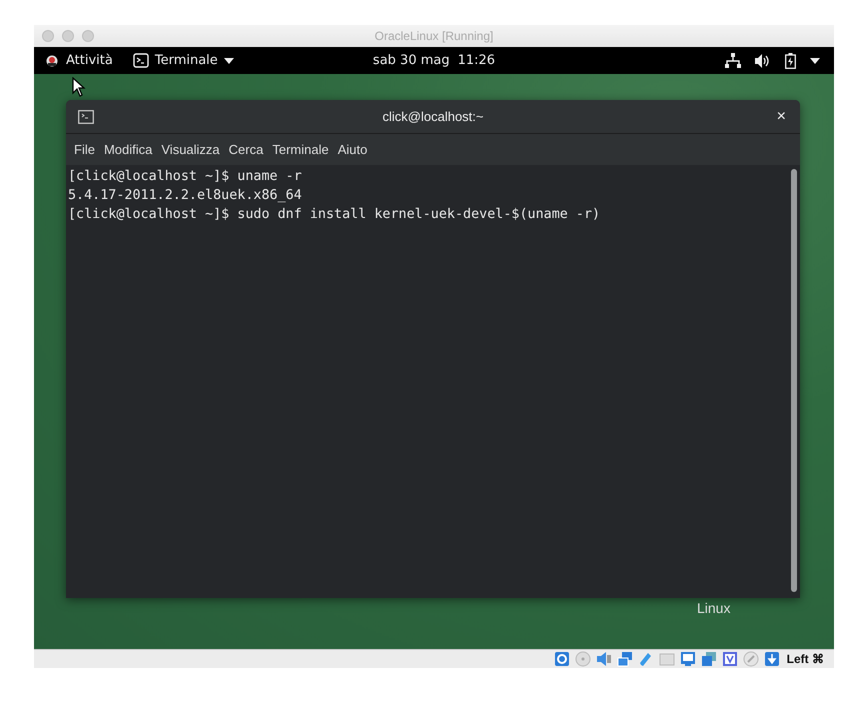 The image size is (868, 711). Describe the element at coordinates (688, 659) in the screenshot. I see `monitor-icon` at that location.